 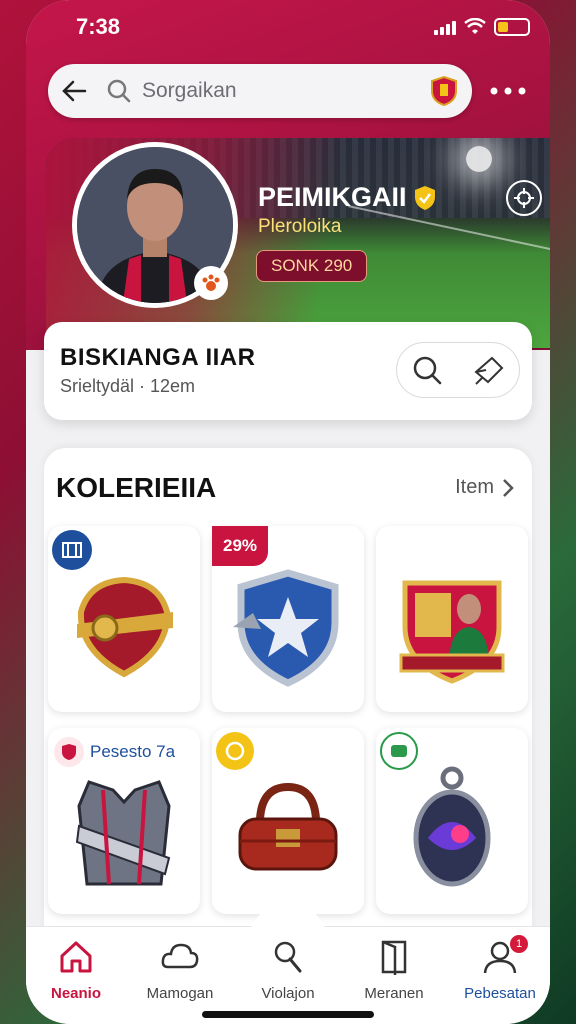 What do you see at coordinates (452, 826) in the screenshot?
I see `gem-pendant-icon` at bounding box center [452, 826].